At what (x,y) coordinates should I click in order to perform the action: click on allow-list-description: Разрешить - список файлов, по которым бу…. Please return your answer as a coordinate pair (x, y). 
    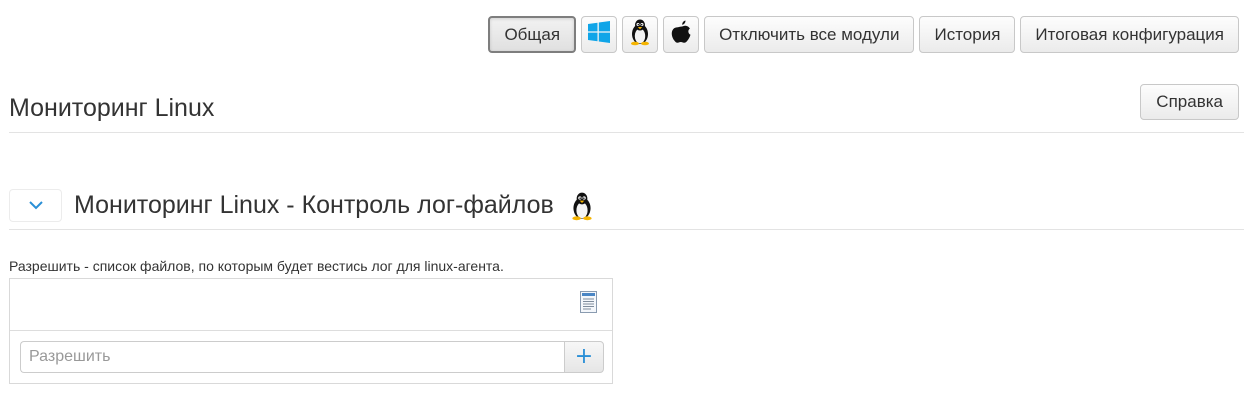
    Looking at the image, I should click on (256, 266).